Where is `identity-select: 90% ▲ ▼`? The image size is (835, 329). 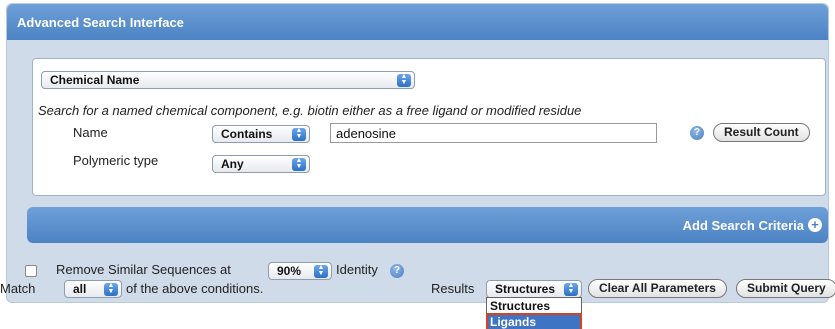
identity-select: 90% ▲ ▼ is located at coordinates (300, 271).